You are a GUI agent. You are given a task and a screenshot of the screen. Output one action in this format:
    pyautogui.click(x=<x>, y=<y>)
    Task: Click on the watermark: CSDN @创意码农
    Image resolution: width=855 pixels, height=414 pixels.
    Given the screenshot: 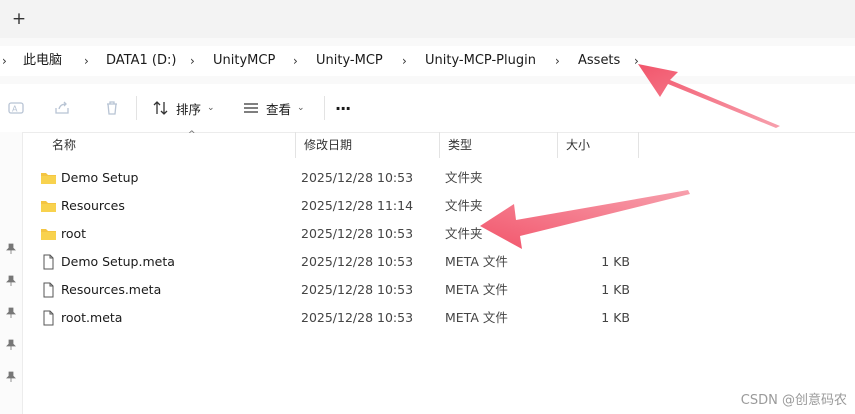 What is the action you would take?
    pyautogui.click(x=793, y=400)
    